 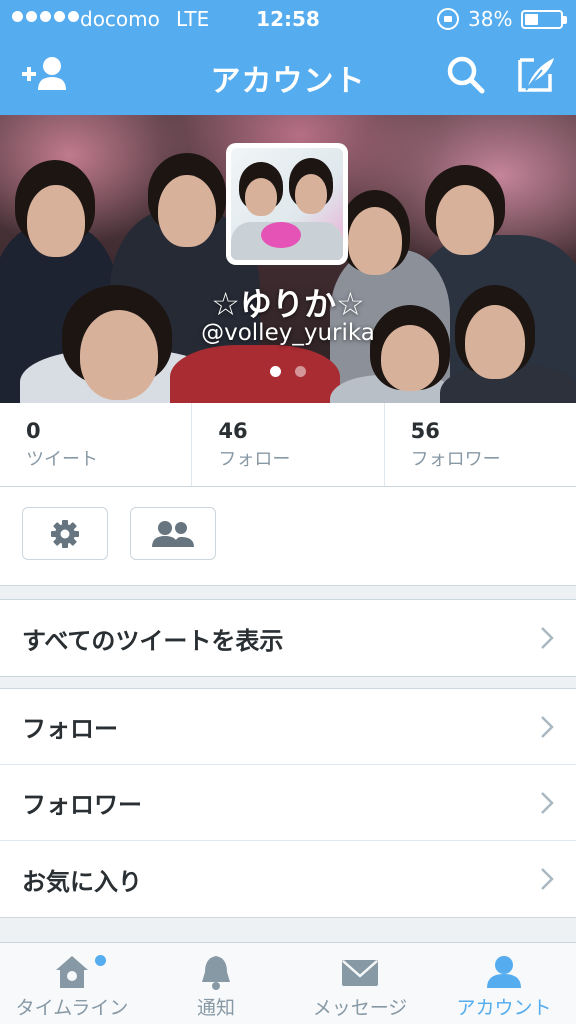 I want to click on stat-tweets: 0 ツイート, so click(x=96, y=444).